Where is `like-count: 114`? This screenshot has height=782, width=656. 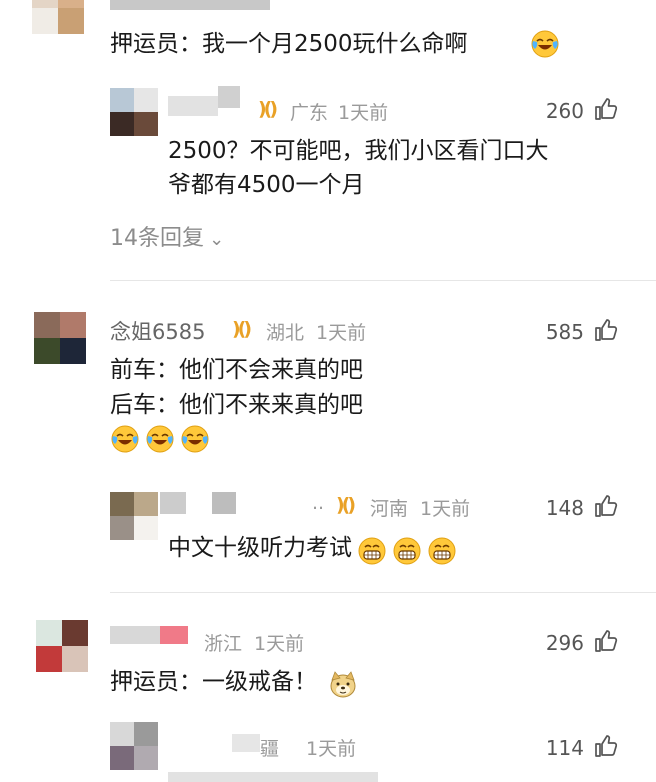
like-count: 114 is located at coordinates (564, 748).